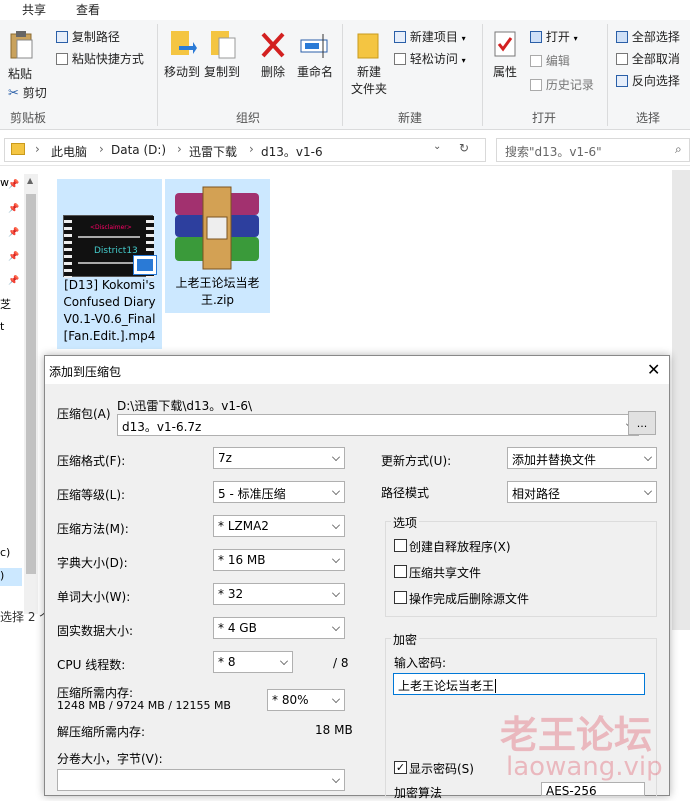 Image resolution: width=690 pixels, height=801 pixels. I want to click on path-mode-select: 相对路径, so click(582, 492).